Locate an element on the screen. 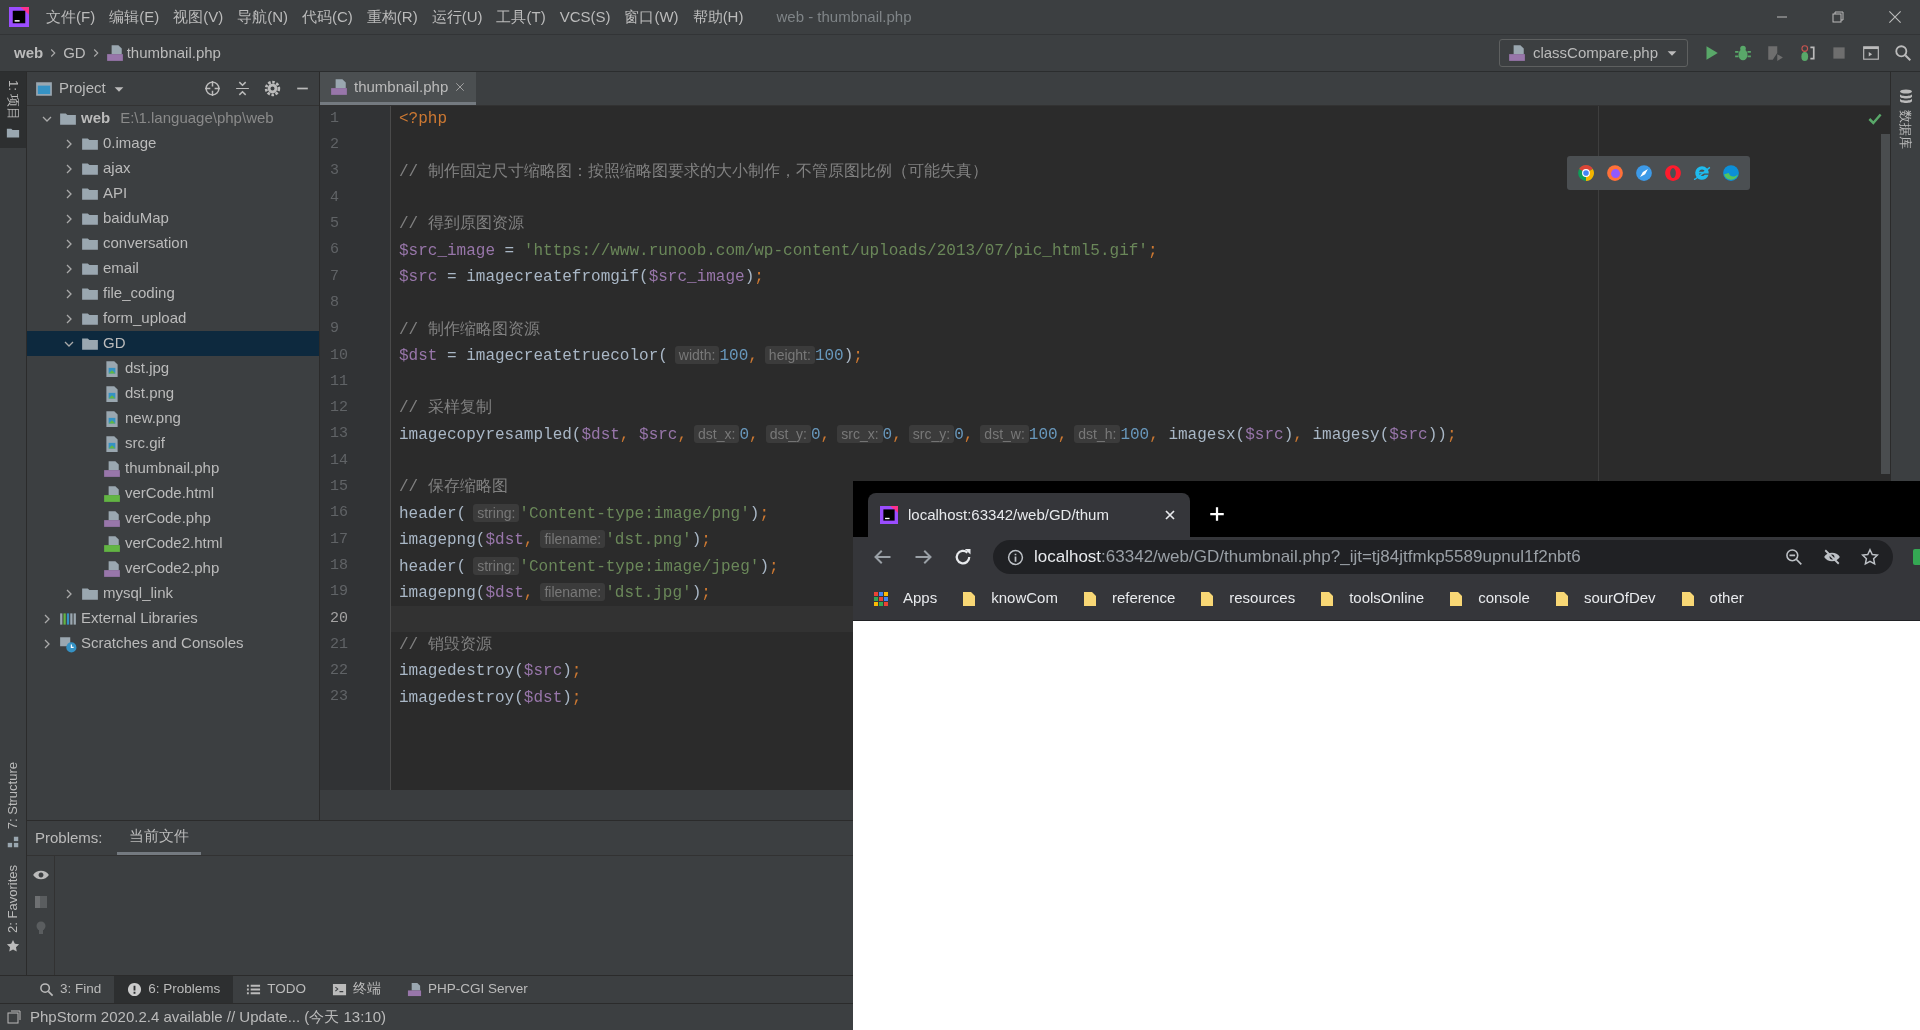 The image size is (1920, 1030). compass-icon is located at coordinates (1644, 173).